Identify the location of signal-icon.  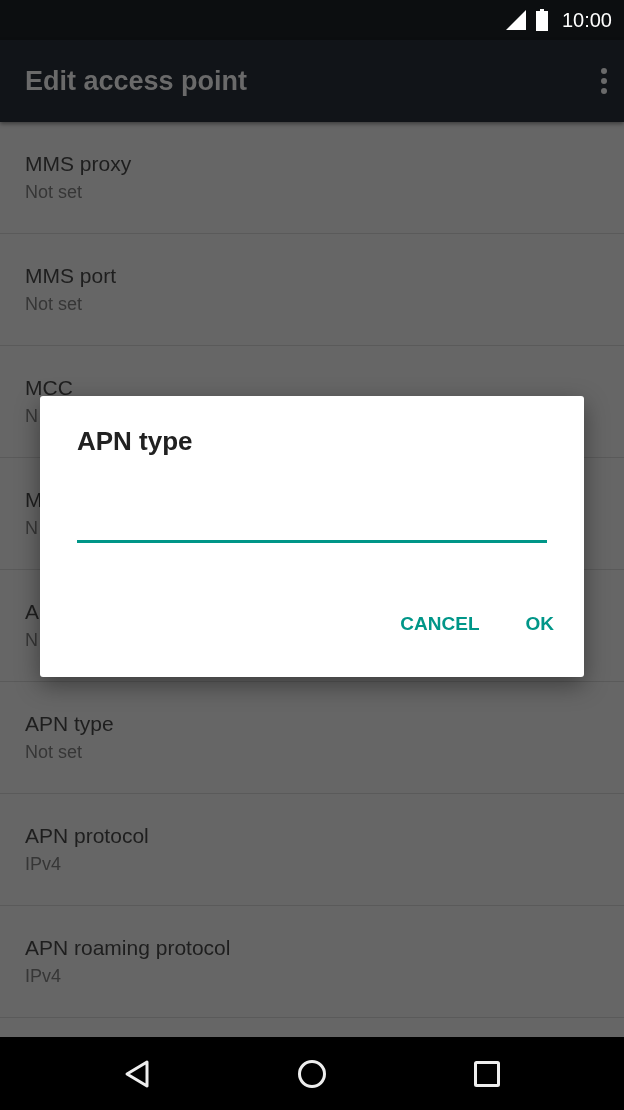
(515, 20).